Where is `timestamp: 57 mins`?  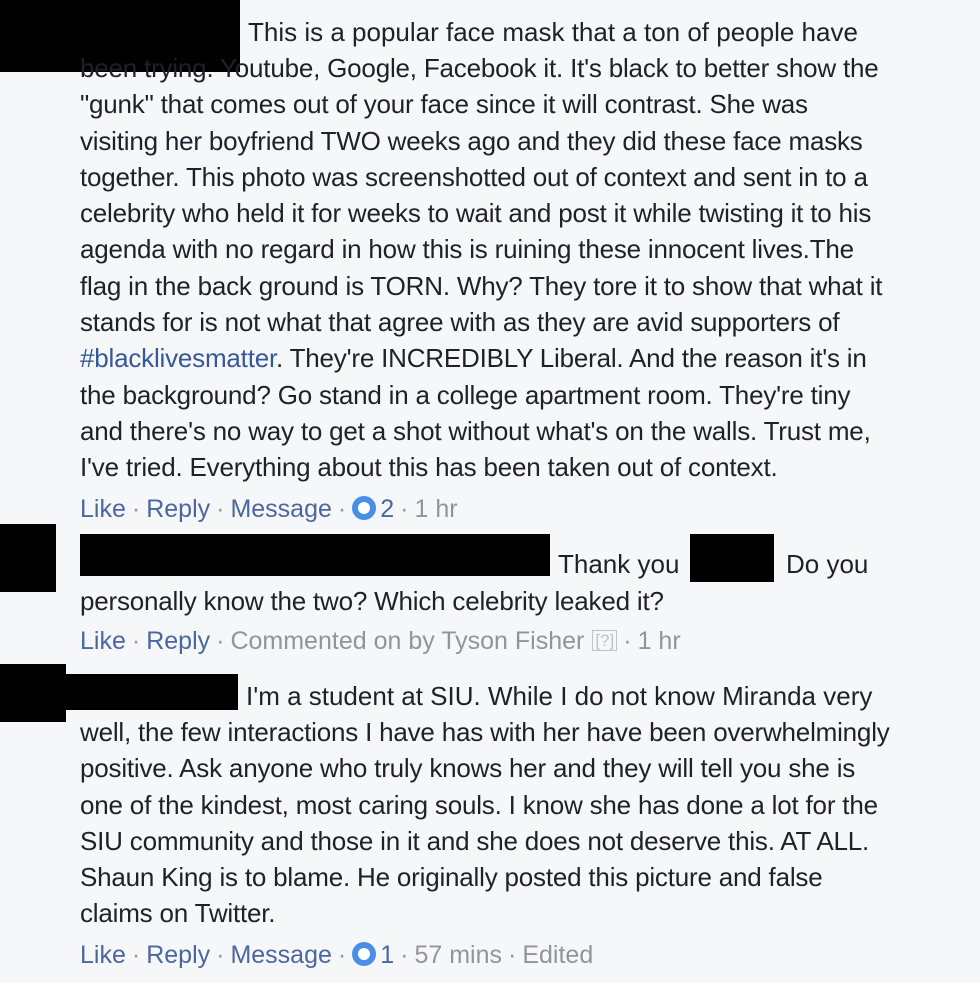 timestamp: 57 mins is located at coordinates (458, 955).